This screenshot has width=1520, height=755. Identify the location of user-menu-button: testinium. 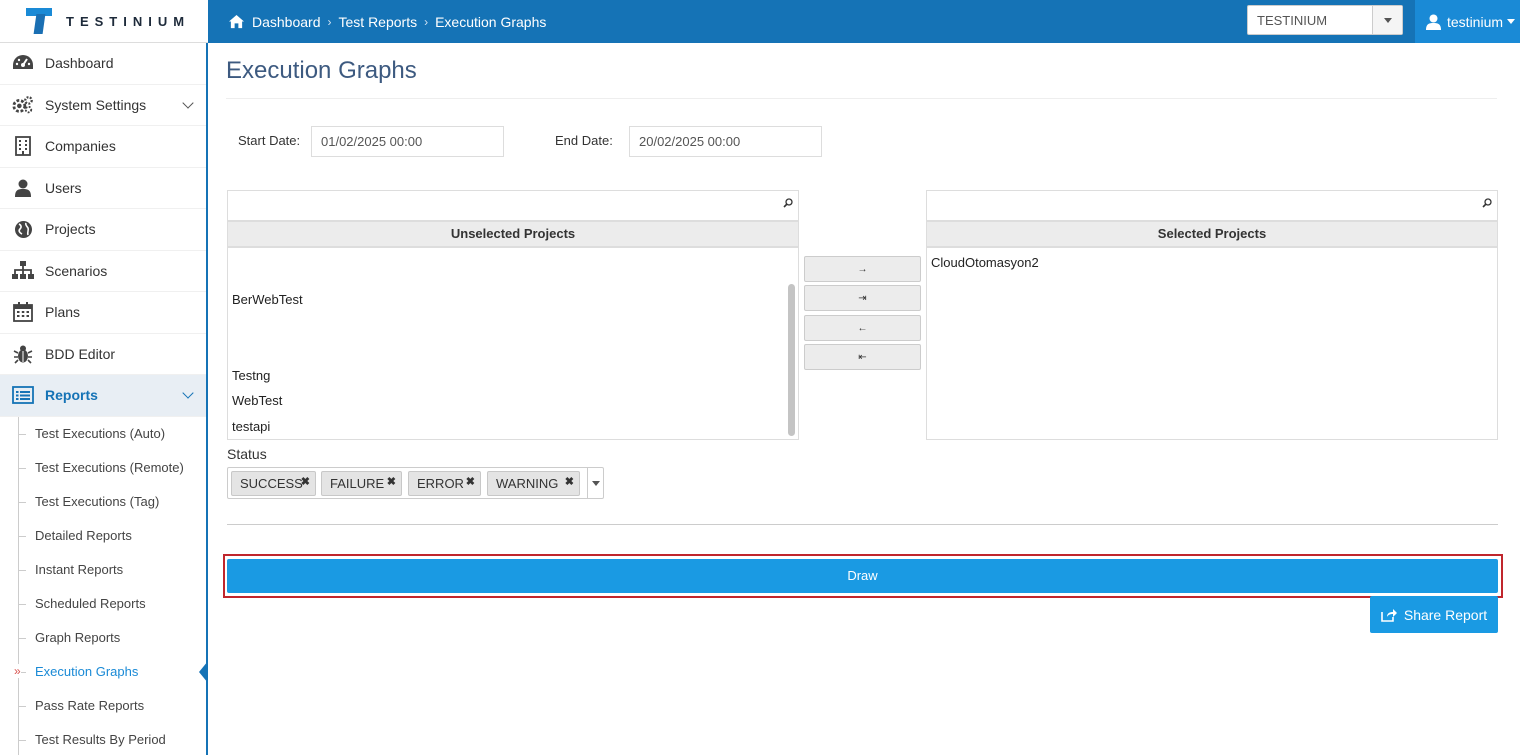
(1467, 21).